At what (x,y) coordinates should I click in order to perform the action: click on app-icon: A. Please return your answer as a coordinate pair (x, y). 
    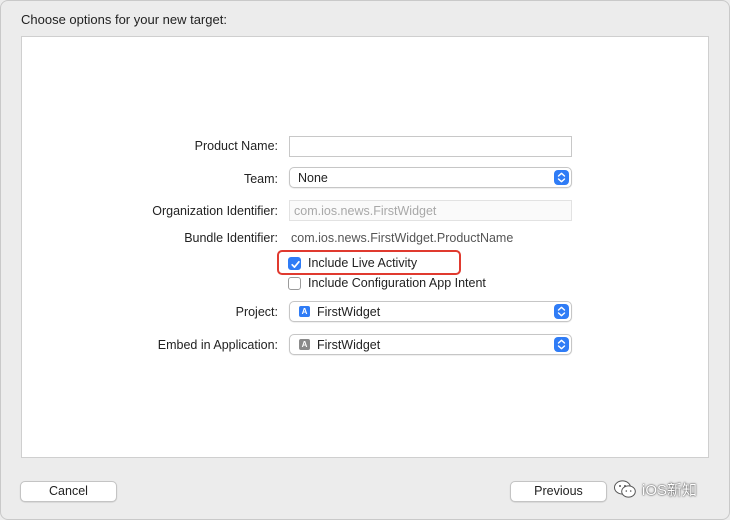
    Looking at the image, I should click on (304, 344).